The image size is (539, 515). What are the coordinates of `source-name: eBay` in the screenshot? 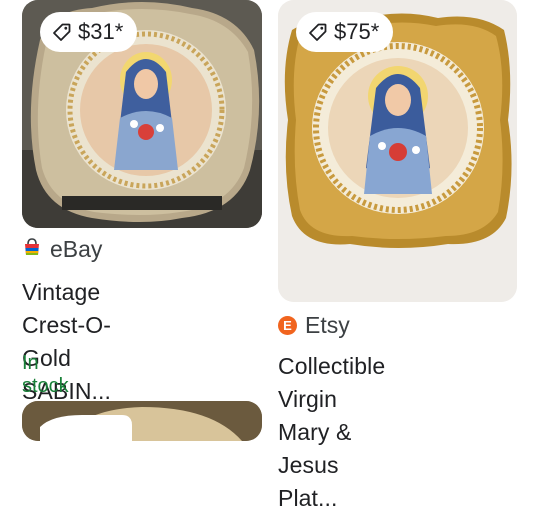 It's located at (76, 249).